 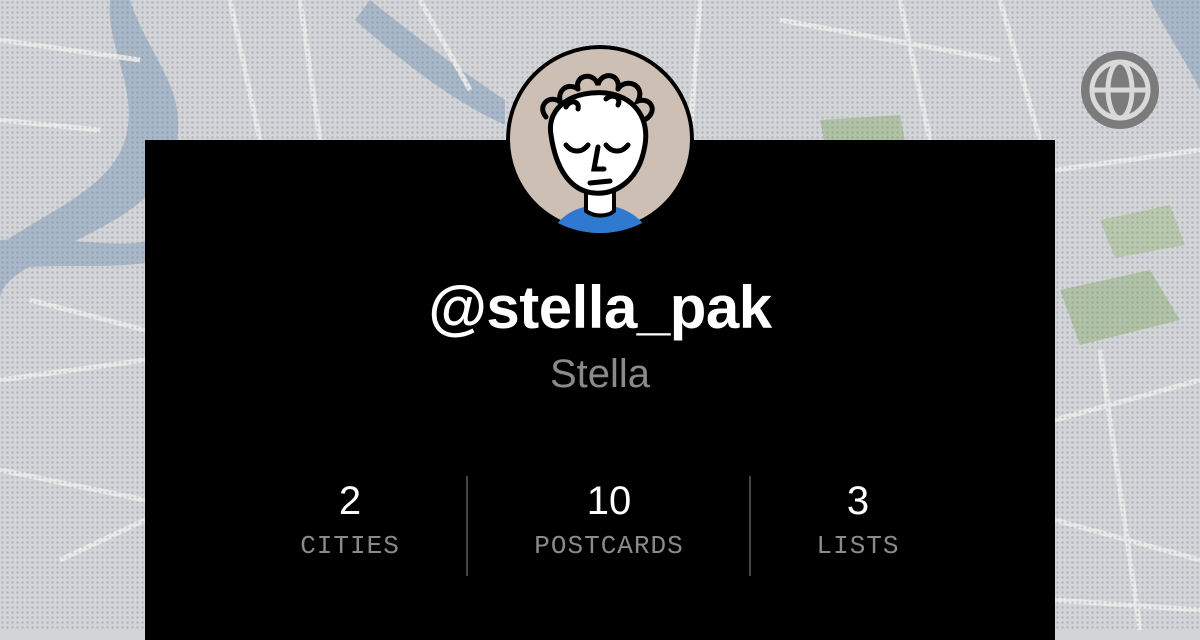 I want to click on globe-icon, so click(x=1120, y=90).